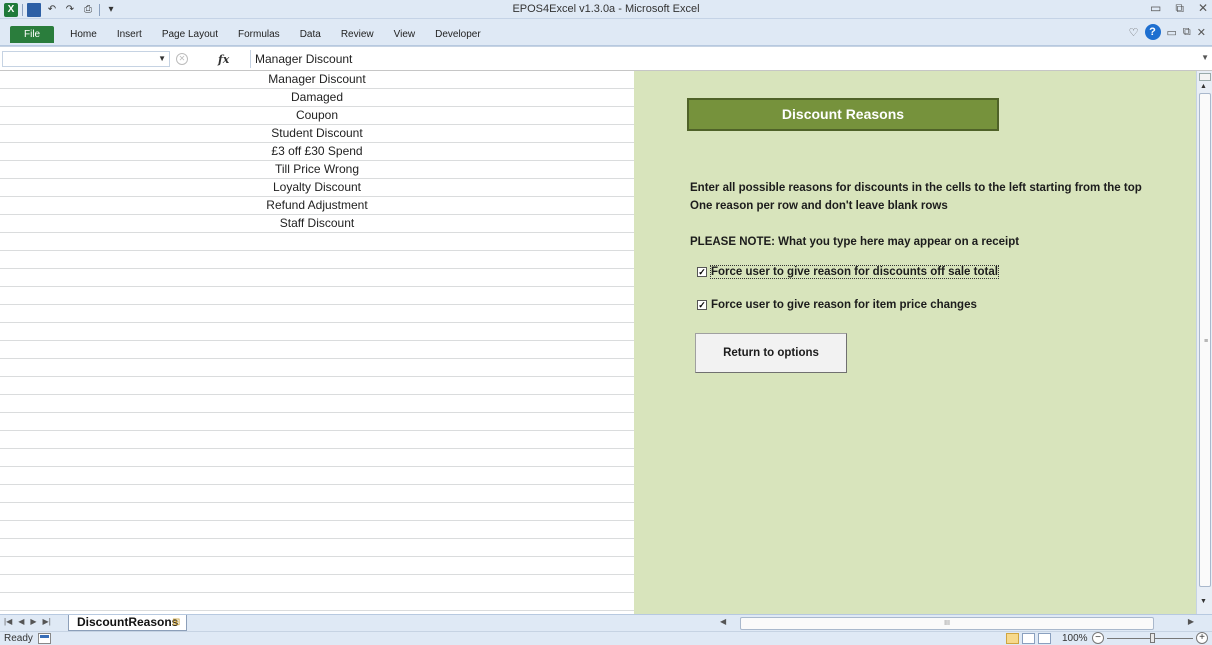 This screenshot has height=645, width=1212. I want to click on minimize-icon: ▭, so click(1155, 8).